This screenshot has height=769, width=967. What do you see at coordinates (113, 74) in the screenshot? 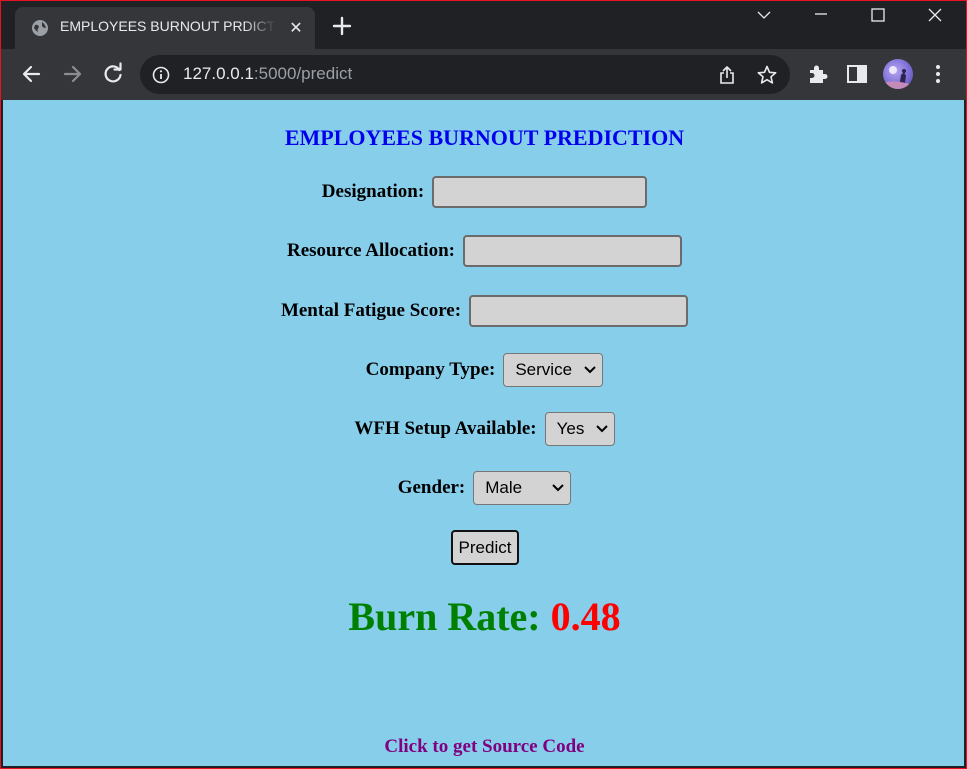
I see `reload-icon` at bounding box center [113, 74].